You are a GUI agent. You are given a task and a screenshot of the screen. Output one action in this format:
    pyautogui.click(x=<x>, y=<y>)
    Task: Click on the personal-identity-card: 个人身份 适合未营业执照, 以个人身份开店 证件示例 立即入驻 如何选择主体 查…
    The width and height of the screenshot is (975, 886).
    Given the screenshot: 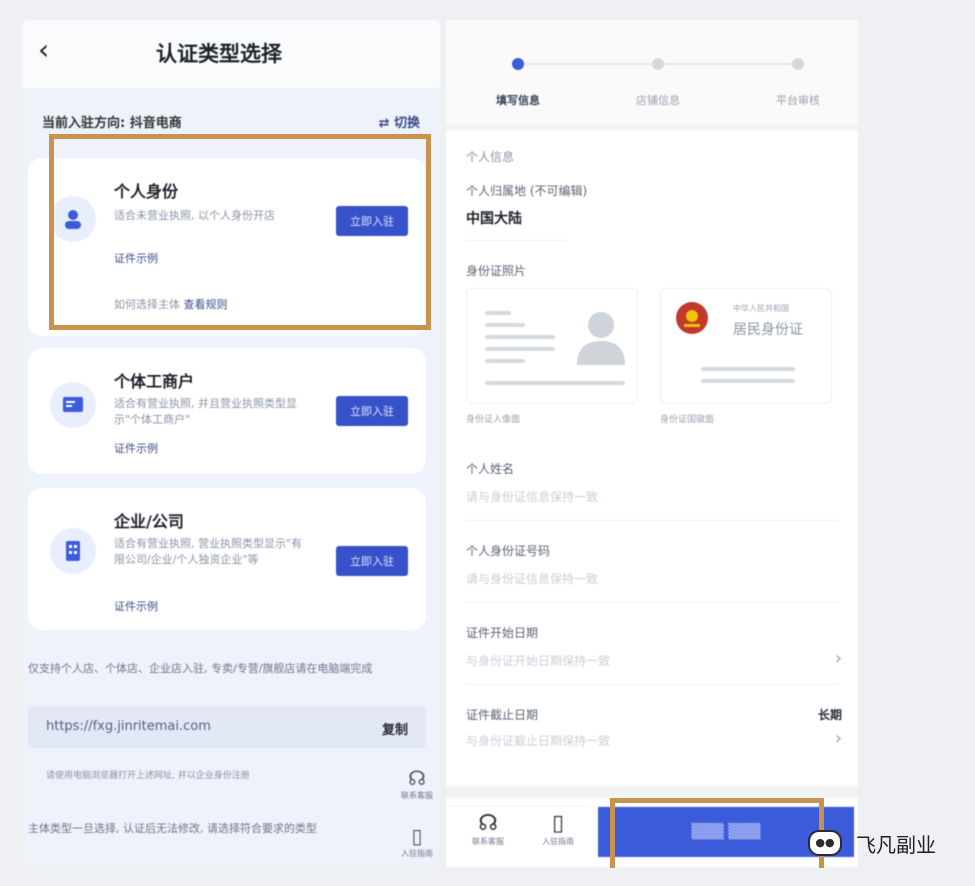 What is the action you would take?
    pyautogui.click(x=227, y=247)
    